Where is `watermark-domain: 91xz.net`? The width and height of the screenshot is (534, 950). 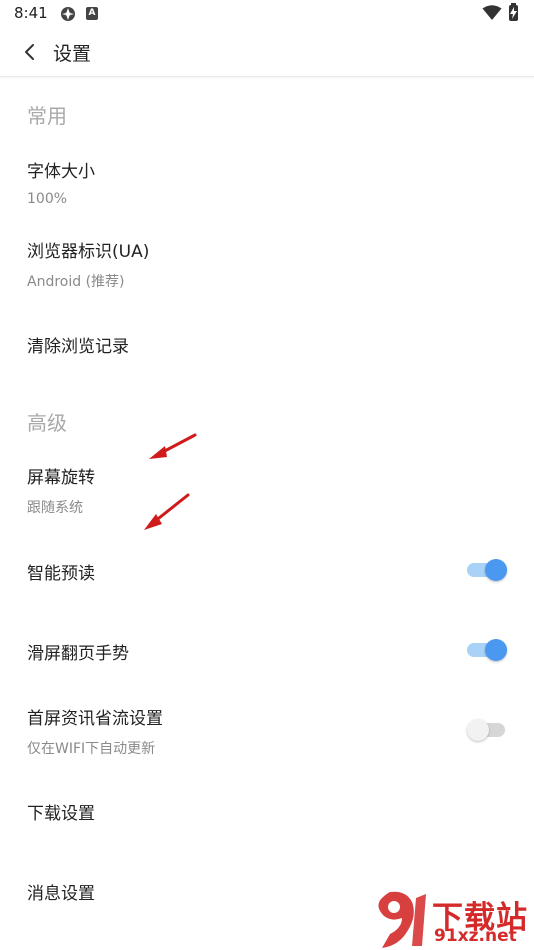 watermark-domain: 91xz.net is located at coordinates (475, 936).